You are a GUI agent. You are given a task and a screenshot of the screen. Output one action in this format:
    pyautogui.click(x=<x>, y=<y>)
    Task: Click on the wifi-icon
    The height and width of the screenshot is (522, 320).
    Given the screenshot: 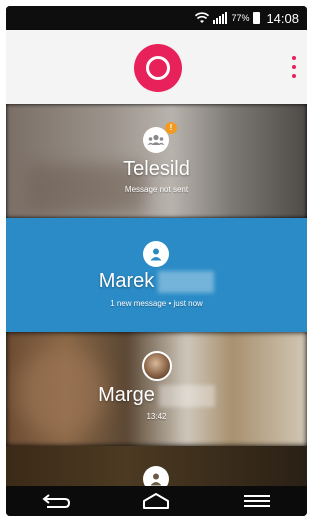 What is the action you would take?
    pyautogui.click(x=202, y=17)
    